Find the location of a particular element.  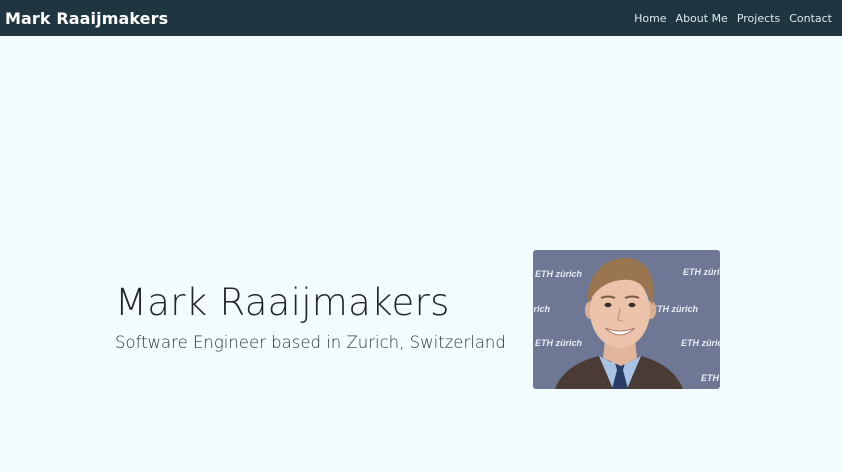

nav-home-link: Home is located at coordinates (650, 18).